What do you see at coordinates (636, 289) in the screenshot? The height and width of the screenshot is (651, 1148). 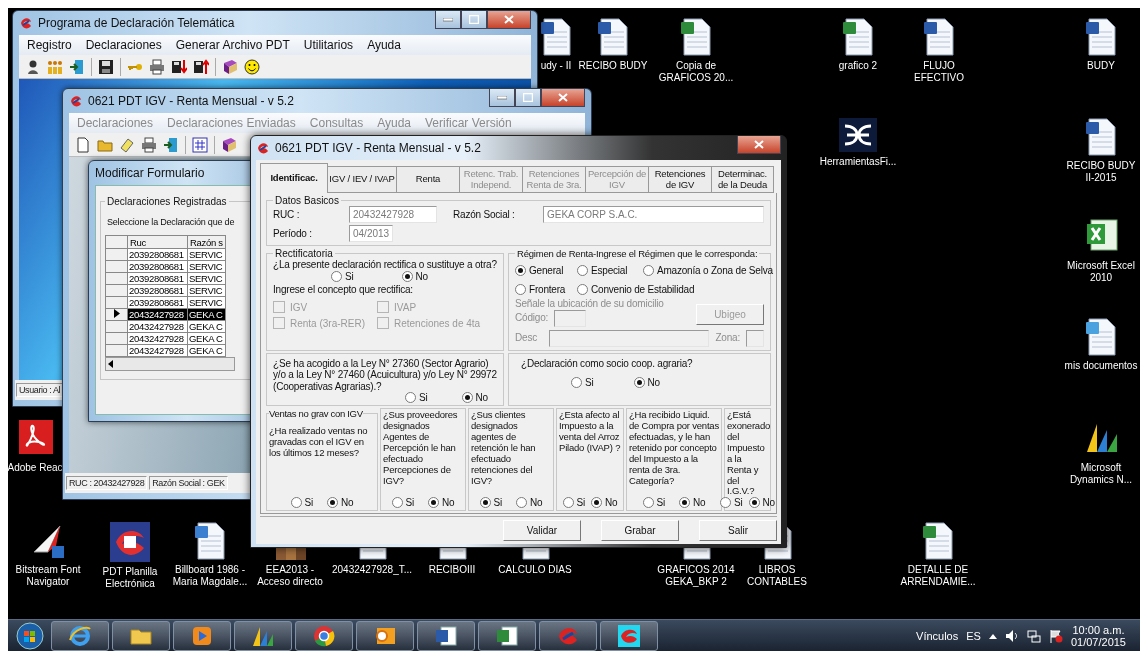 I see `radio-button: Convenio de Estabilidad` at bounding box center [636, 289].